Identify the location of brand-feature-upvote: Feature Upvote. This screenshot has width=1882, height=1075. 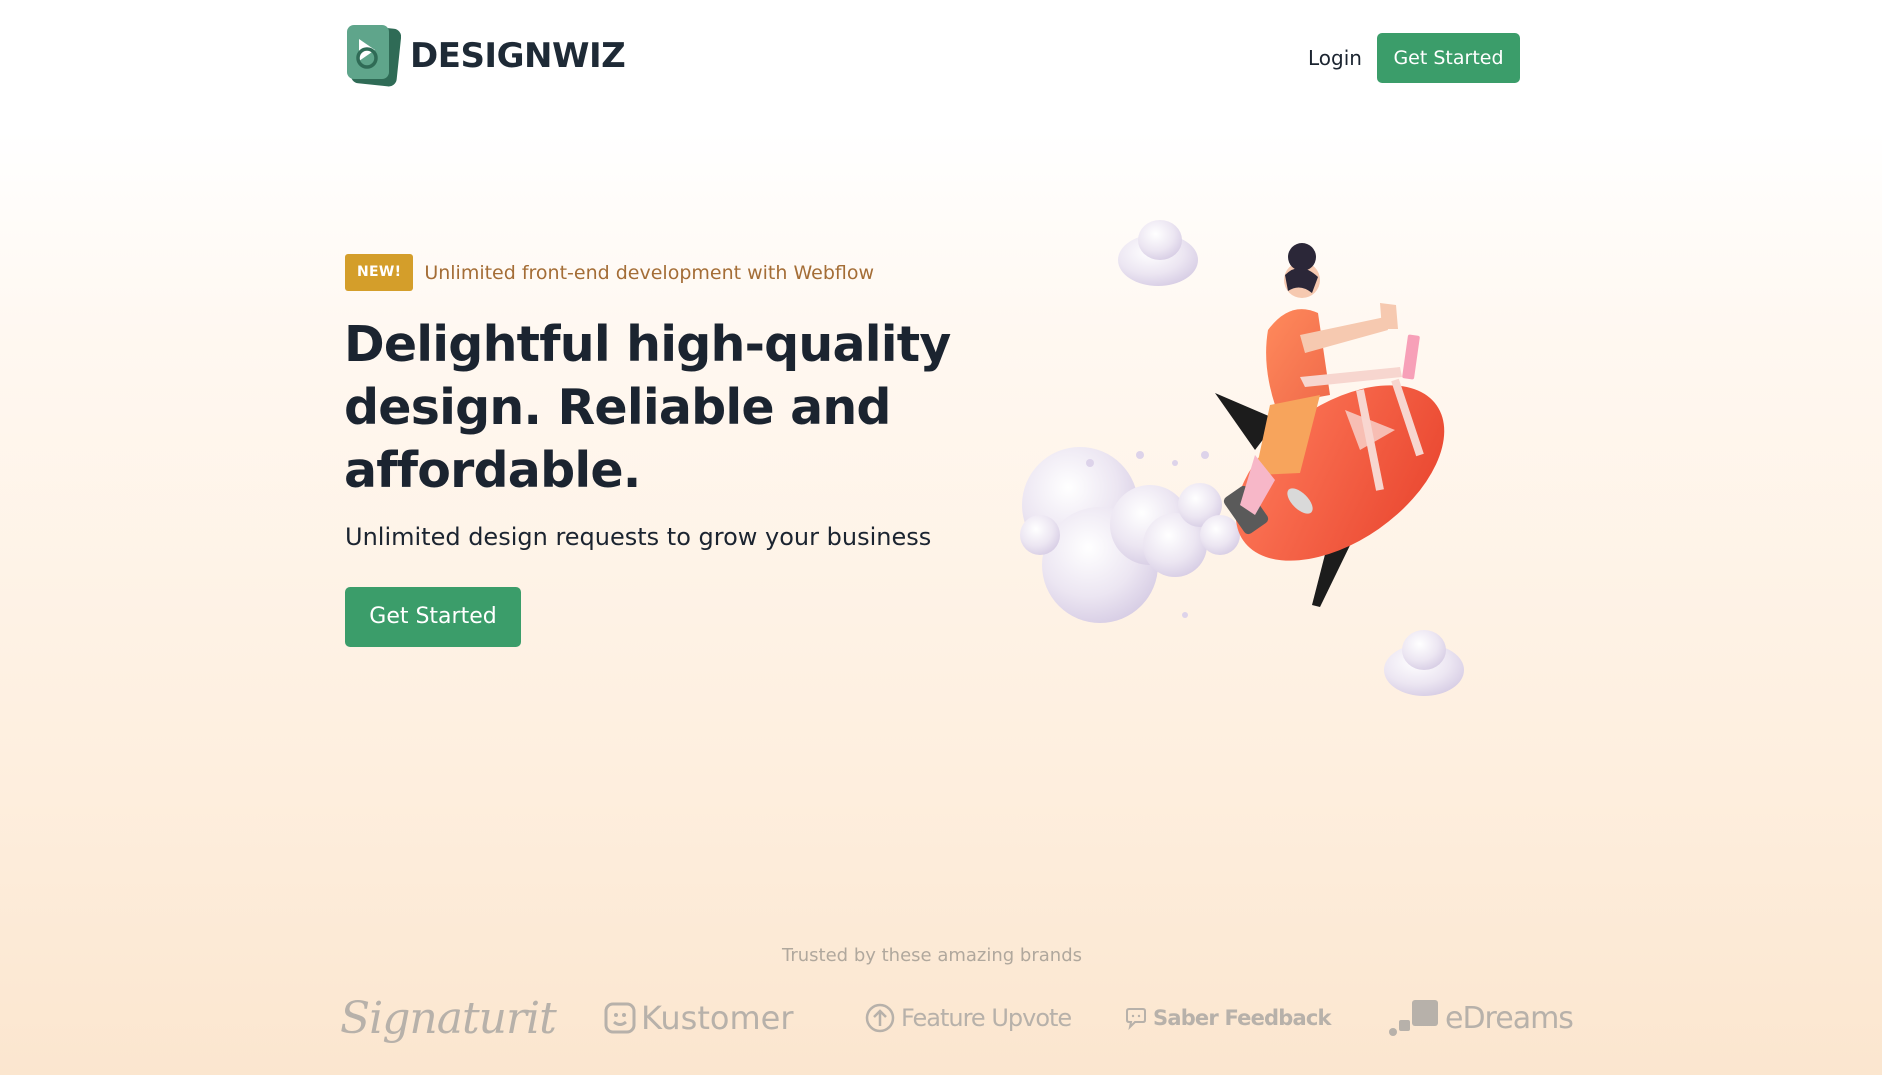
(968, 1018).